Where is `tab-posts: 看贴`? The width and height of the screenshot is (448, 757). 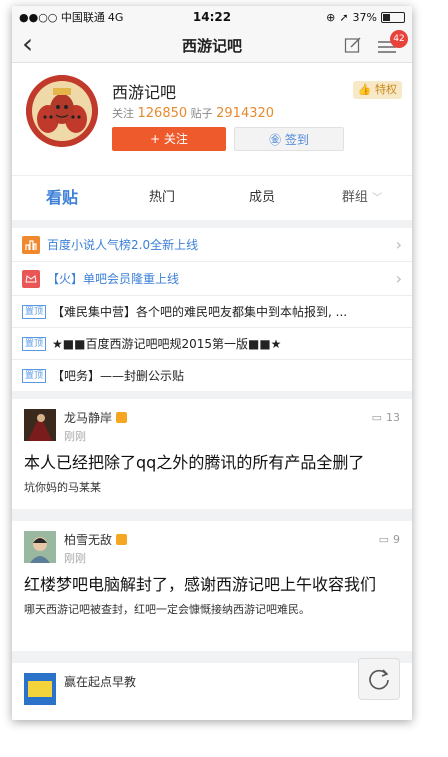 tab-posts: 看贴 is located at coordinates (62, 198).